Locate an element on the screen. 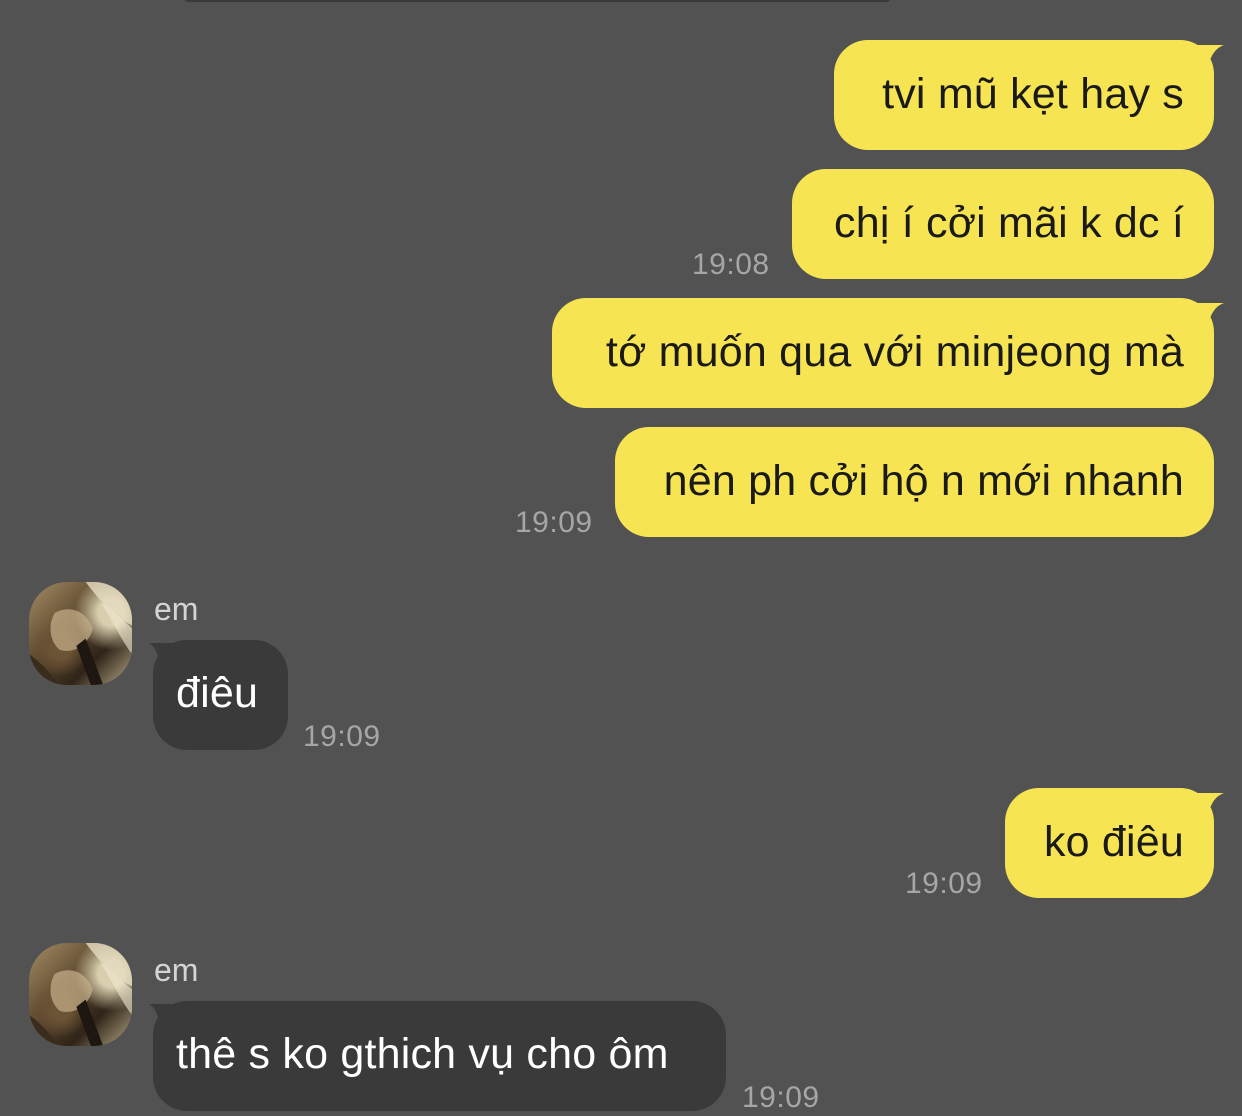  message-text: chị í cởi mãi k dc í is located at coordinates (1009, 222).